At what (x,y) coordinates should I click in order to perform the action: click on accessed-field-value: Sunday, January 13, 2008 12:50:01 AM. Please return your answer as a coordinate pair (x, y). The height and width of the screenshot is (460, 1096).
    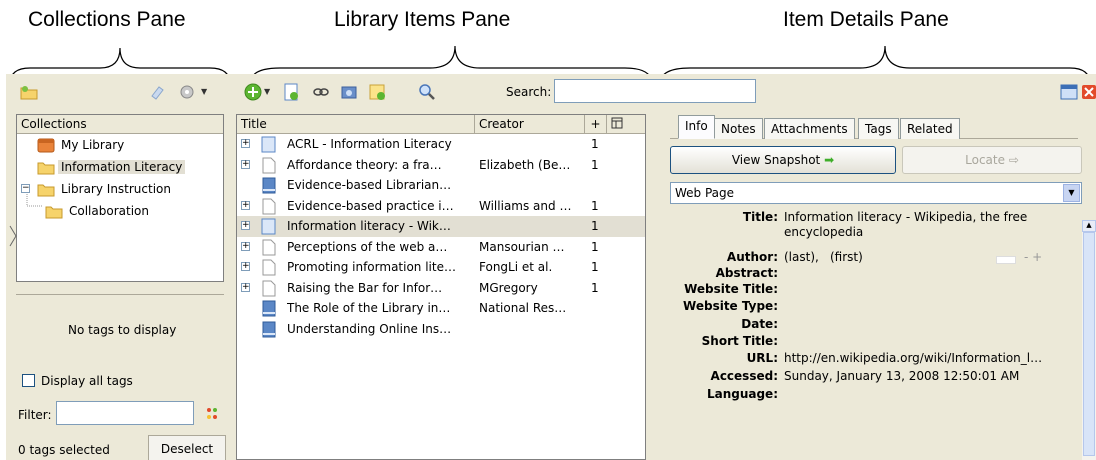
    Looking at the image, I should click on (932, 376).